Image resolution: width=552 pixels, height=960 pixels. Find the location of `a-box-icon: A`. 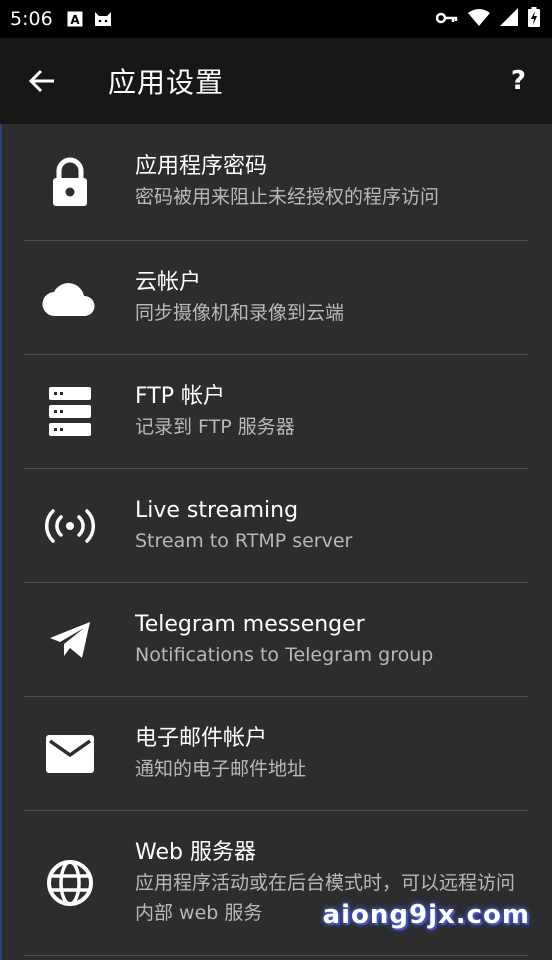

a-box-icon: A is located at coordinates (75, 19).